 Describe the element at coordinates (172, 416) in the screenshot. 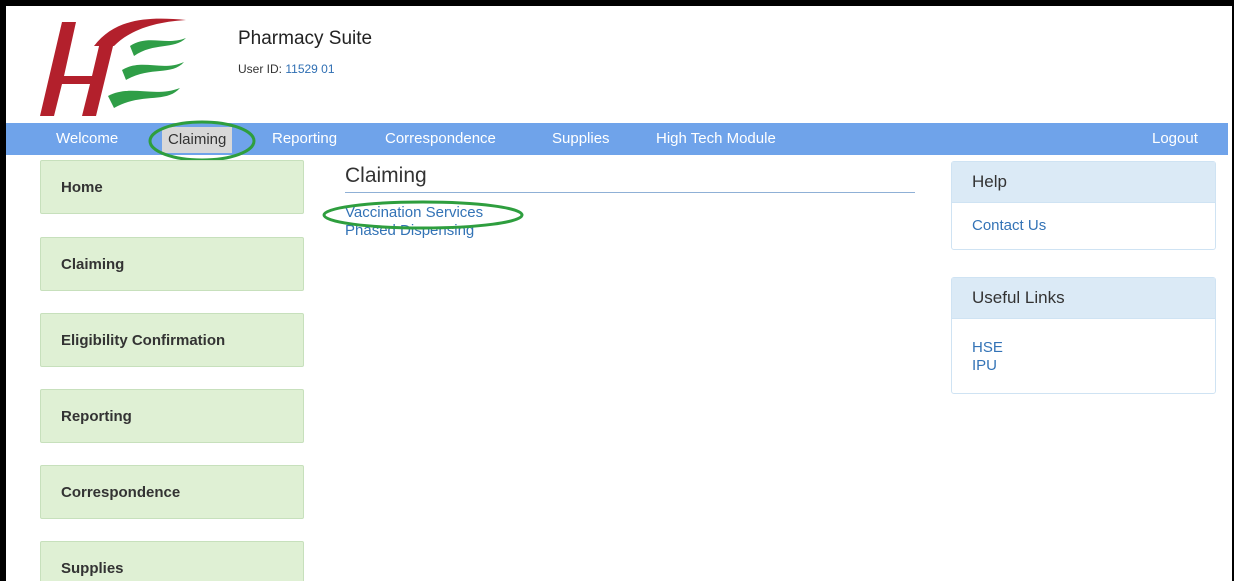

I see `sidebar-item-reporting: Reporting` at that location.